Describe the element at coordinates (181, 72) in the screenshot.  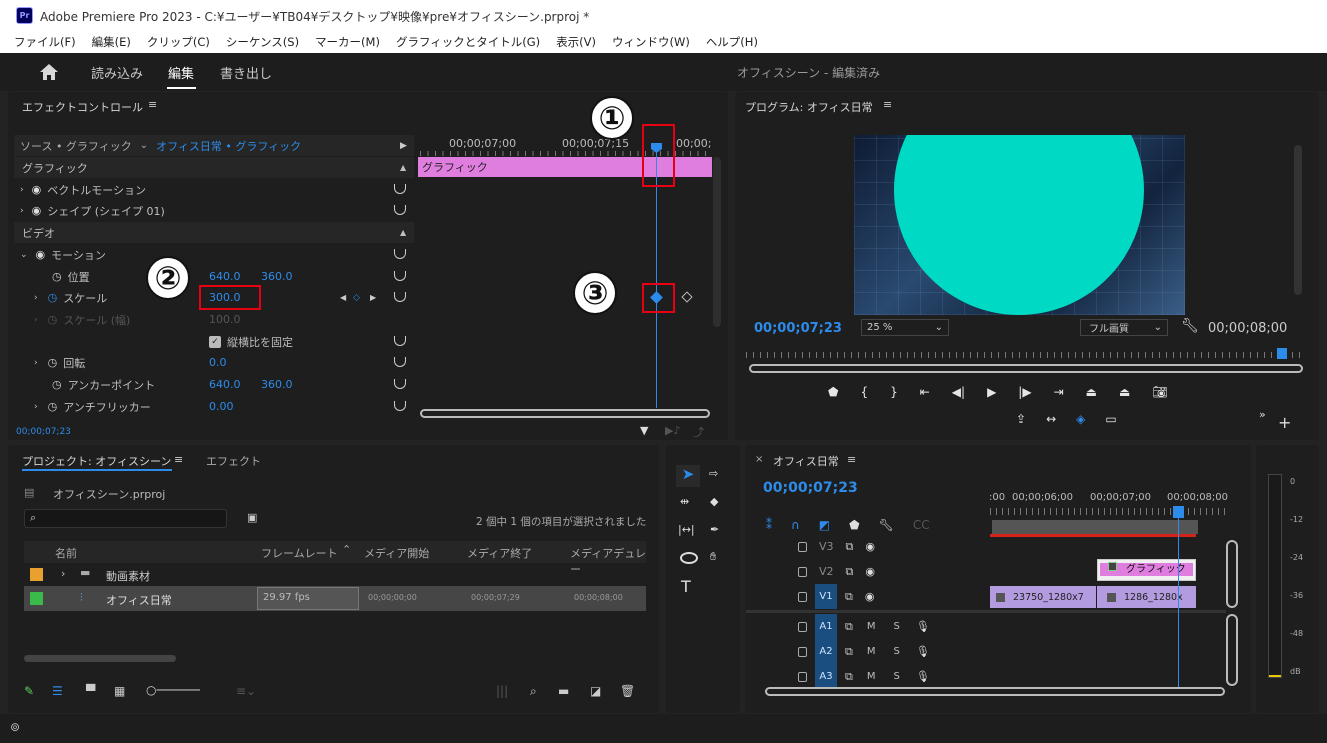
I see `tab-edit: 編集` at that location.